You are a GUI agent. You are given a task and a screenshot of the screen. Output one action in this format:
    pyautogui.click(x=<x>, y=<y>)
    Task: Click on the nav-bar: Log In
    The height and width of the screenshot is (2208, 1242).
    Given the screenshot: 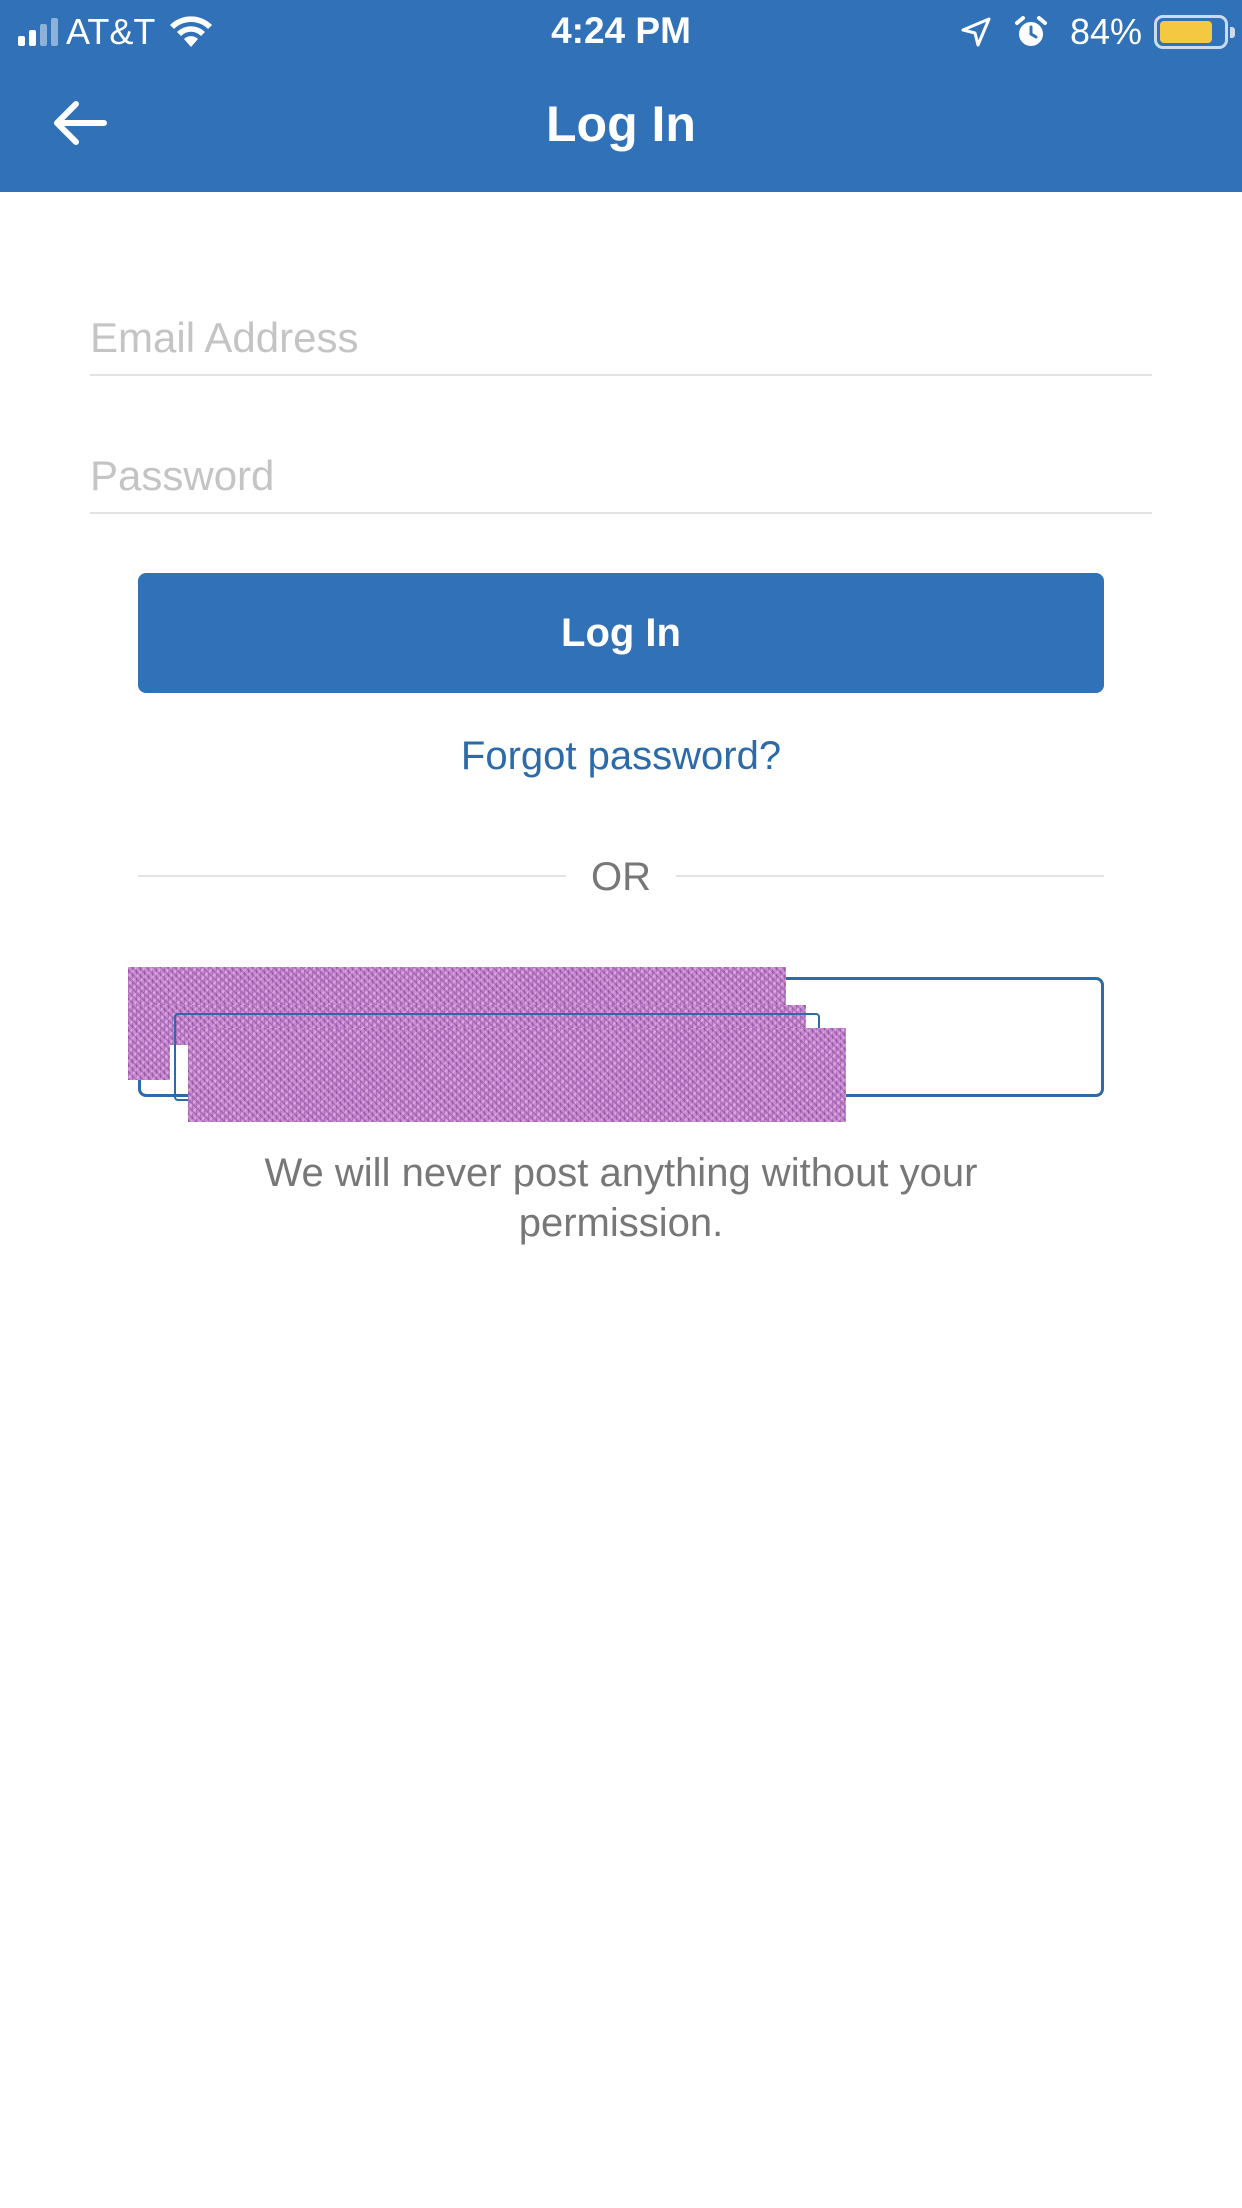 What is the action you would take?
    pyautogui.click(x=621, y=127)
    